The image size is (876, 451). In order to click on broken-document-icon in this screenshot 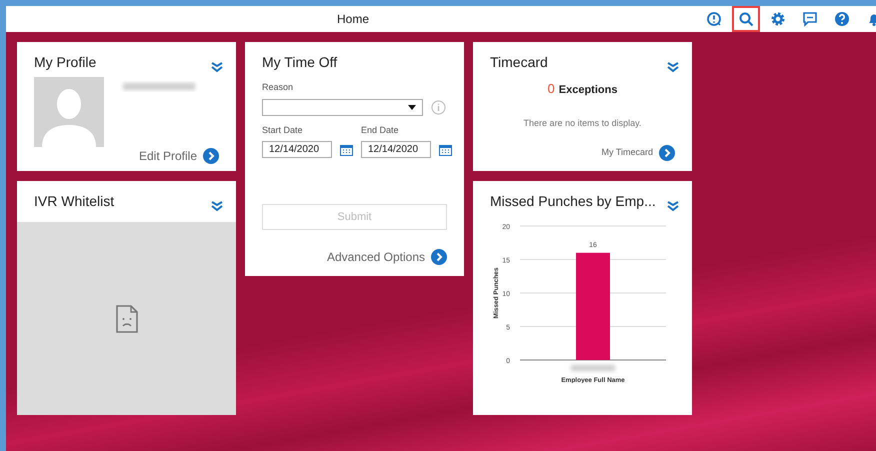, I will do `click(127, 318)`.